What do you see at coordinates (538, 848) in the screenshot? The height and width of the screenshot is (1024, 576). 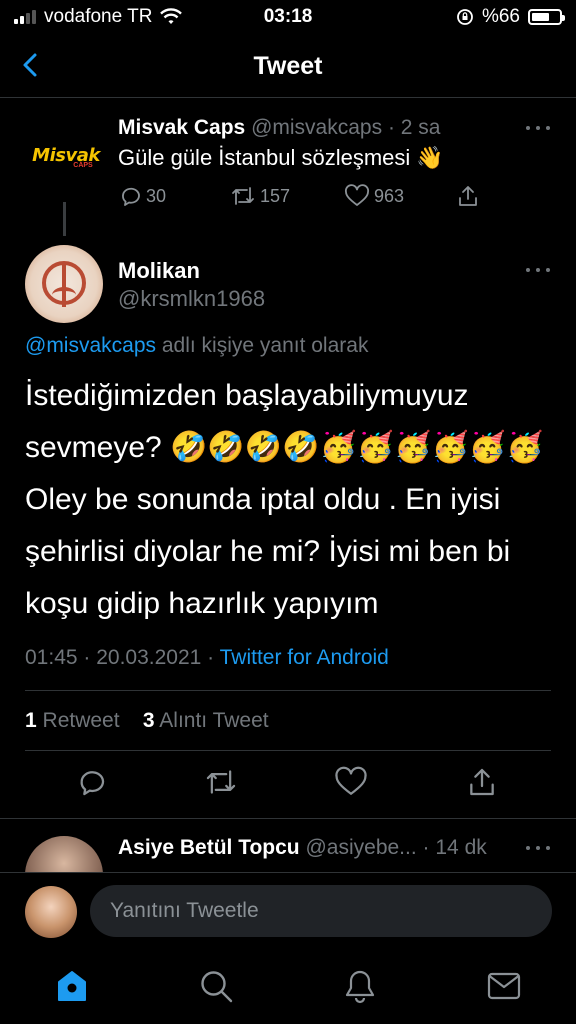 I see `reply-more-button` at bounding box center [538, 848].